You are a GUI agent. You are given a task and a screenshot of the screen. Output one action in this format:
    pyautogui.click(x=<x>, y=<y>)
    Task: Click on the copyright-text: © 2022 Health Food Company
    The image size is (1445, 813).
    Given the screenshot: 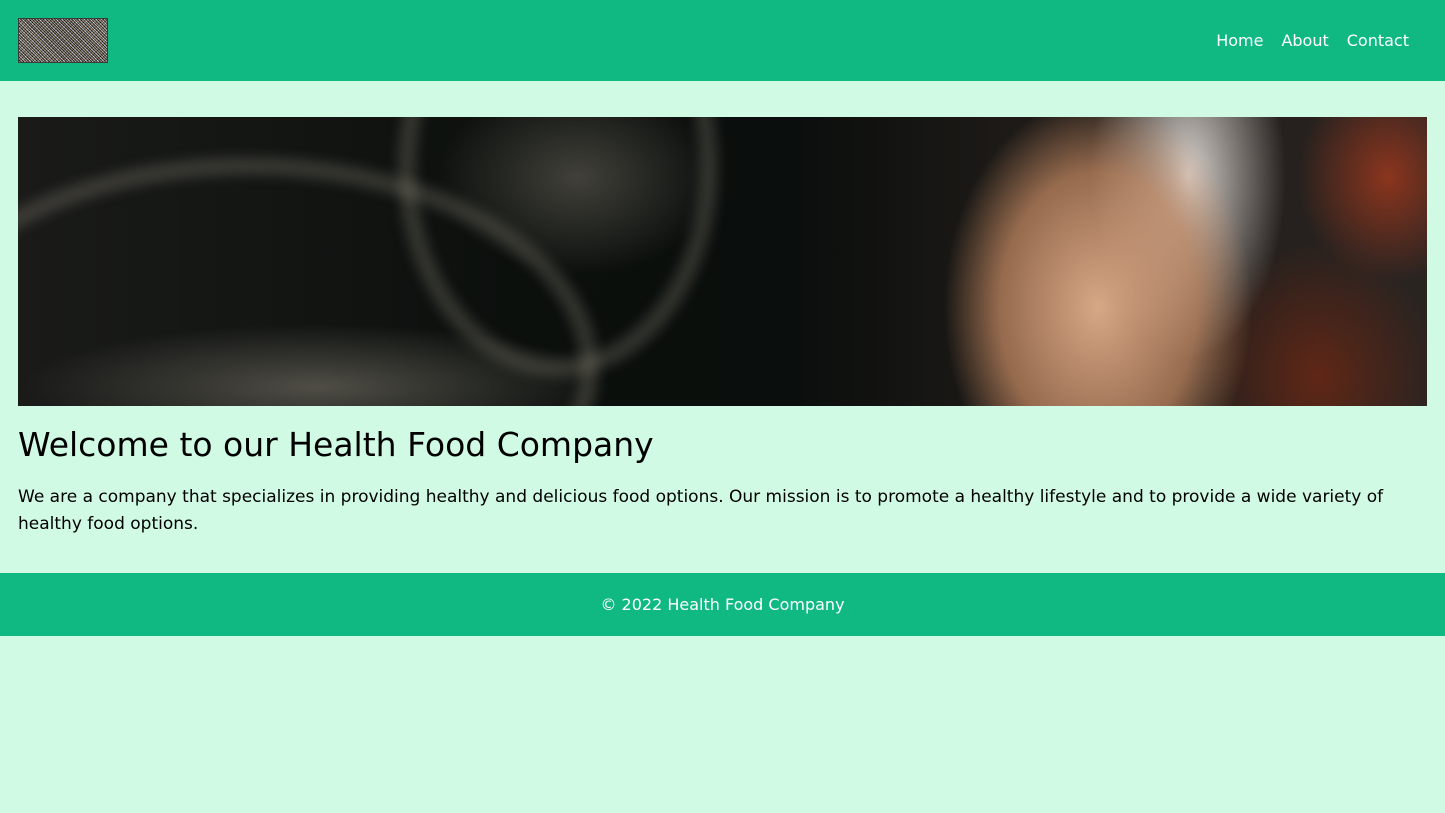 What is the action you would take?
    pyautogui.click(x=722, y=604)
    